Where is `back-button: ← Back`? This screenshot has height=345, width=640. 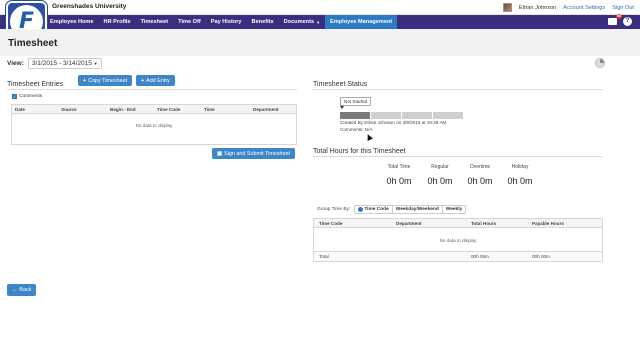
back-button: ← Back is located at coordinates (22, 290).